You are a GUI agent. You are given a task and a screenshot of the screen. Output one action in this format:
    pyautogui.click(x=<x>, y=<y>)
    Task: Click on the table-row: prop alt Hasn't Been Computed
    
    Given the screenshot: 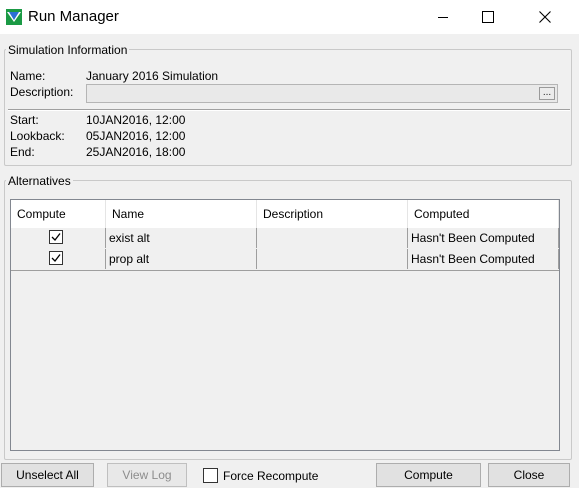 What is the action you would take?
    pyautogui.click(x=285, y=260)
    